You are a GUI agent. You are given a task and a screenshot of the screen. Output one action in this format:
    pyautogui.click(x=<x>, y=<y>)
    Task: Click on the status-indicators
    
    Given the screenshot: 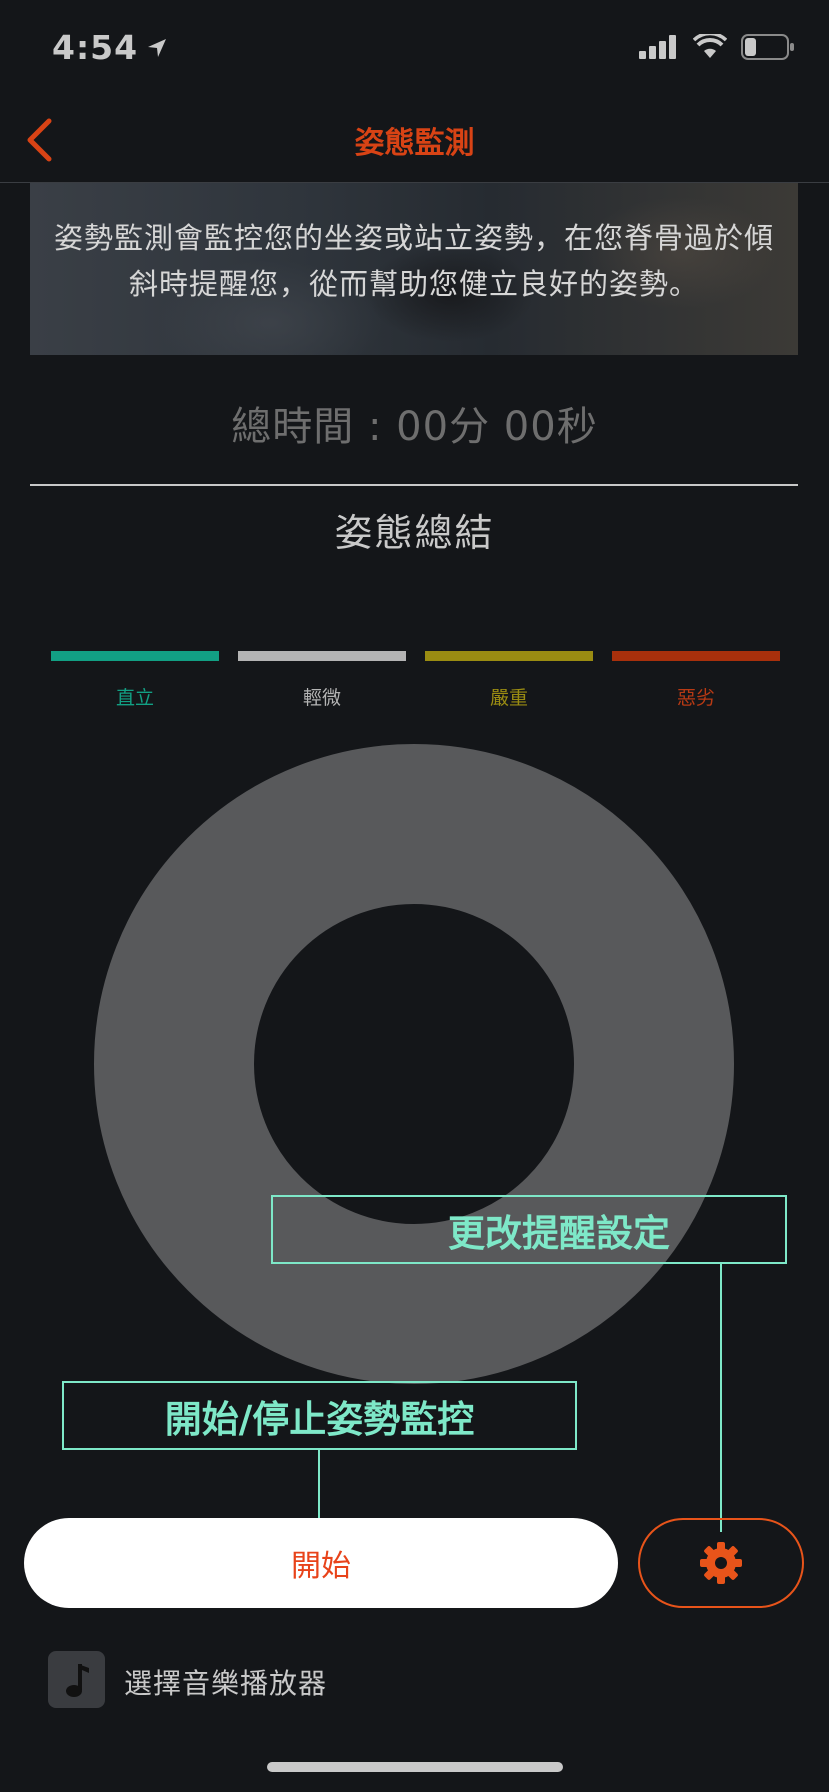 What is the action you would take?
    pyautogui.click(x=717, y=47)
    